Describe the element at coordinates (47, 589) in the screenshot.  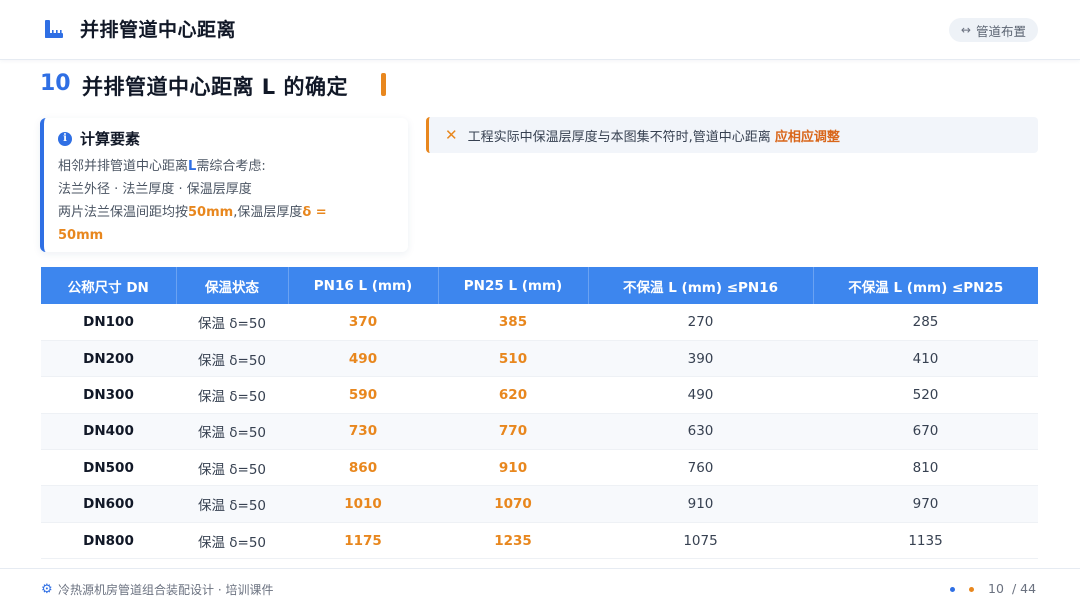
I see `gear-icon: ⚙` at that location.